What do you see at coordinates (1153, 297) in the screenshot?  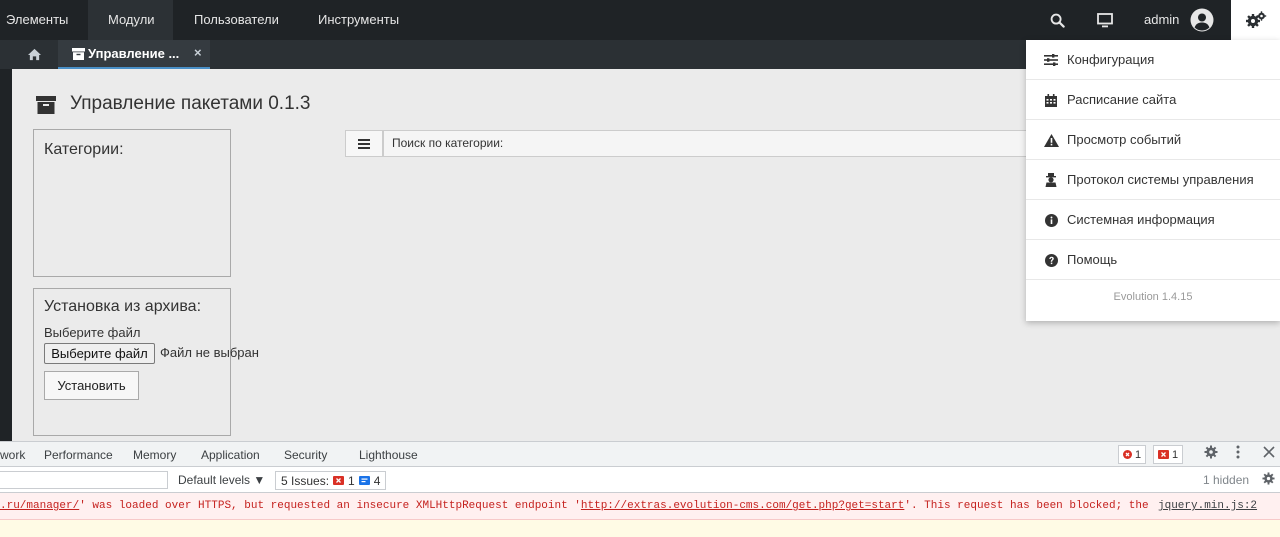 I see `version-label: Evolution 1.4.15` at bounding box center [1153, 297].